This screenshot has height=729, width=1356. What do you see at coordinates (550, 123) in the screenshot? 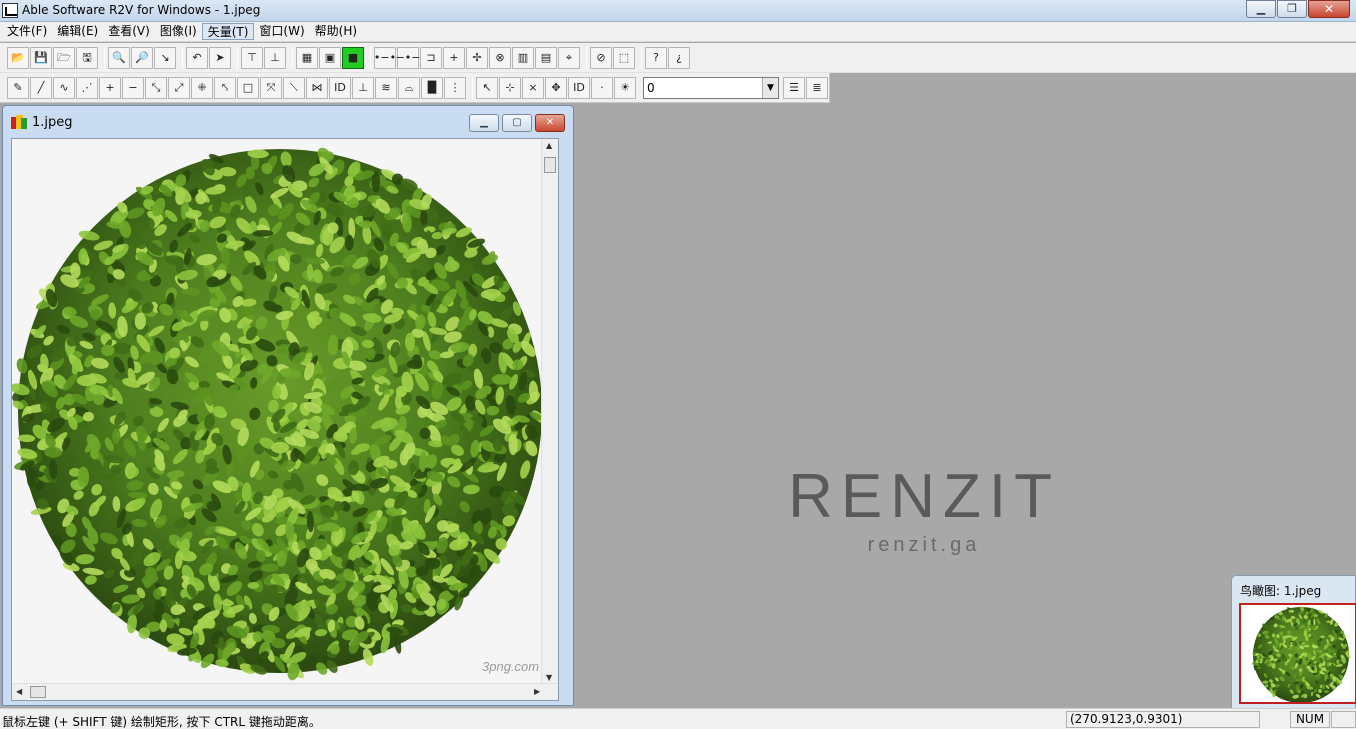
I see `child-close-button: ✕` at bounding box center [550, 123].